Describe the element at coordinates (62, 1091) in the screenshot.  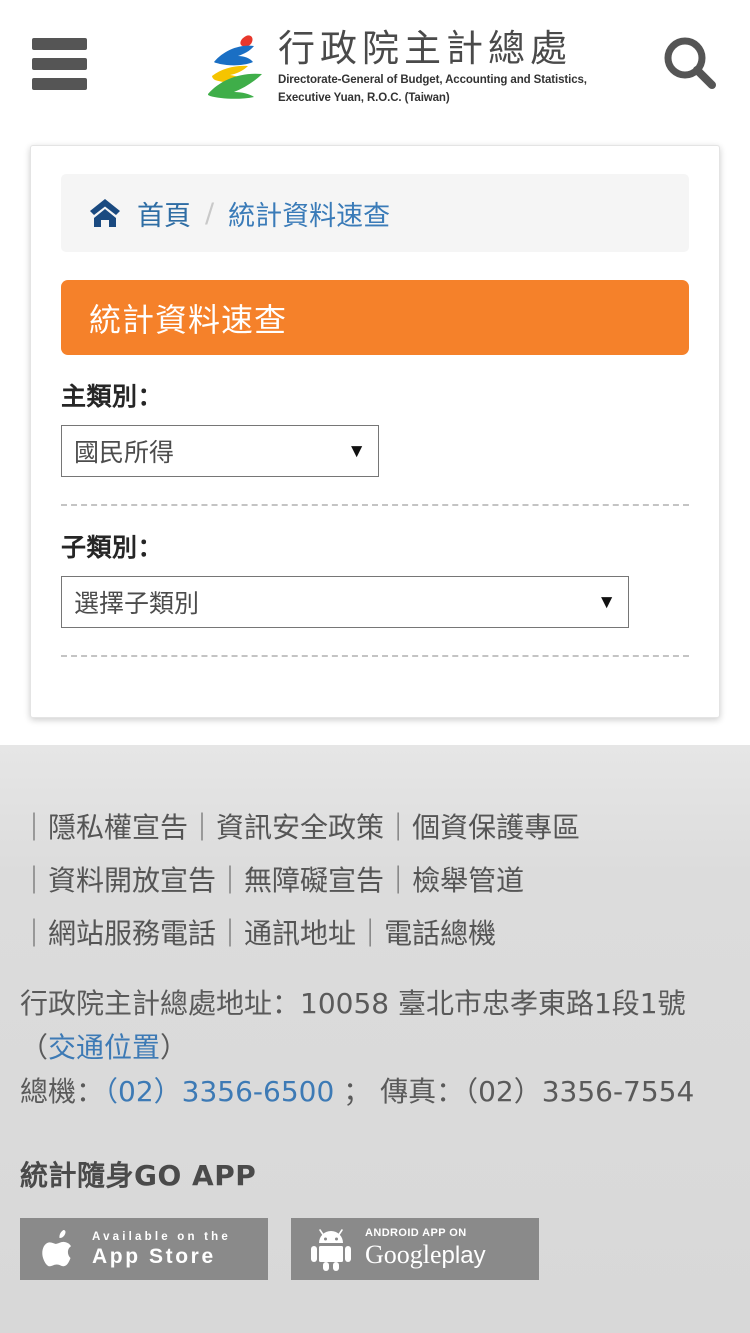
I see `footer-phone-label: 總機：` at that location.